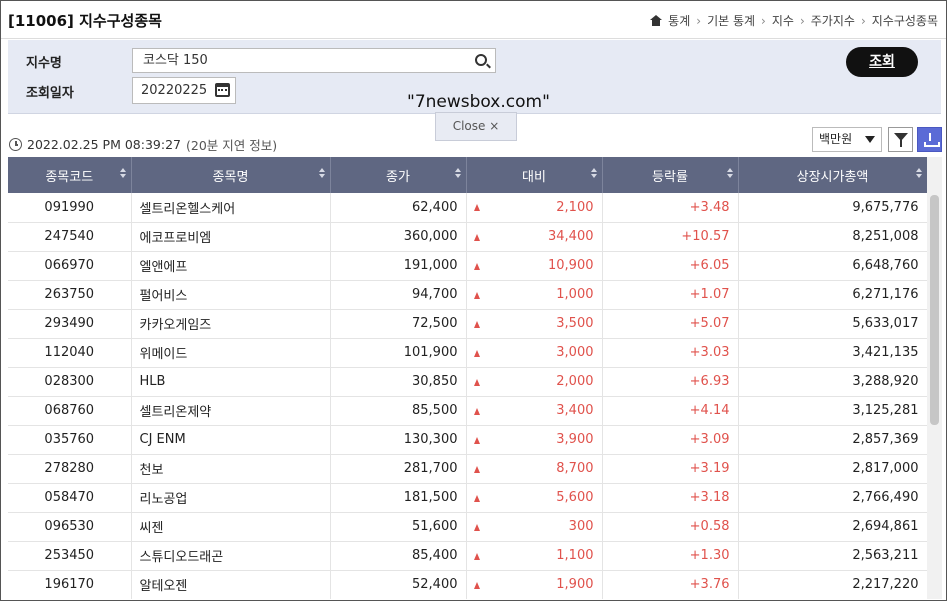 The width and height of the screenshot is (947, 601). Describe the element at coordinates (670, 295) in the screenshot. I see `cell-rate: +1.07` at that location.